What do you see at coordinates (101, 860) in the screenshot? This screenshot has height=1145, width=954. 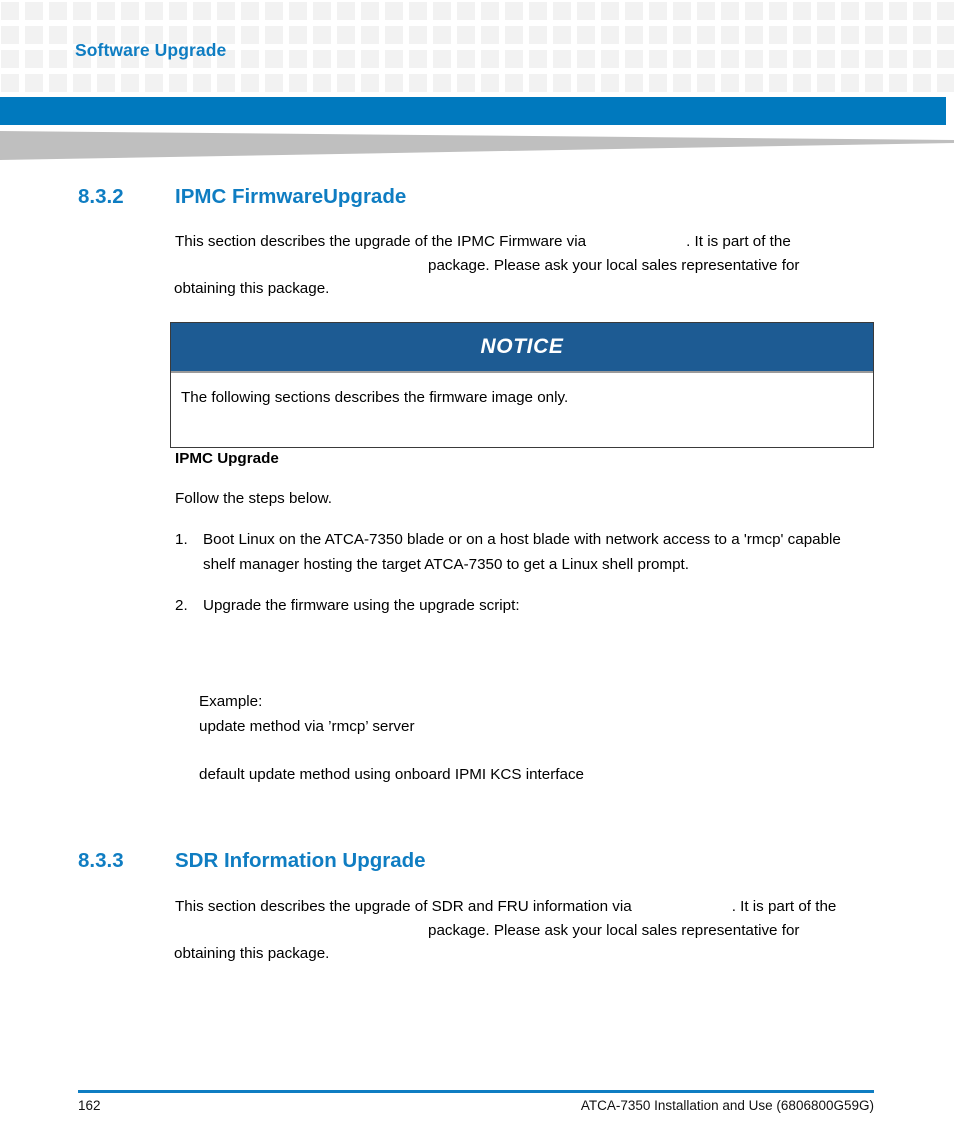 I see `section-number: 8.3.3` at bounding box center [101, 860].